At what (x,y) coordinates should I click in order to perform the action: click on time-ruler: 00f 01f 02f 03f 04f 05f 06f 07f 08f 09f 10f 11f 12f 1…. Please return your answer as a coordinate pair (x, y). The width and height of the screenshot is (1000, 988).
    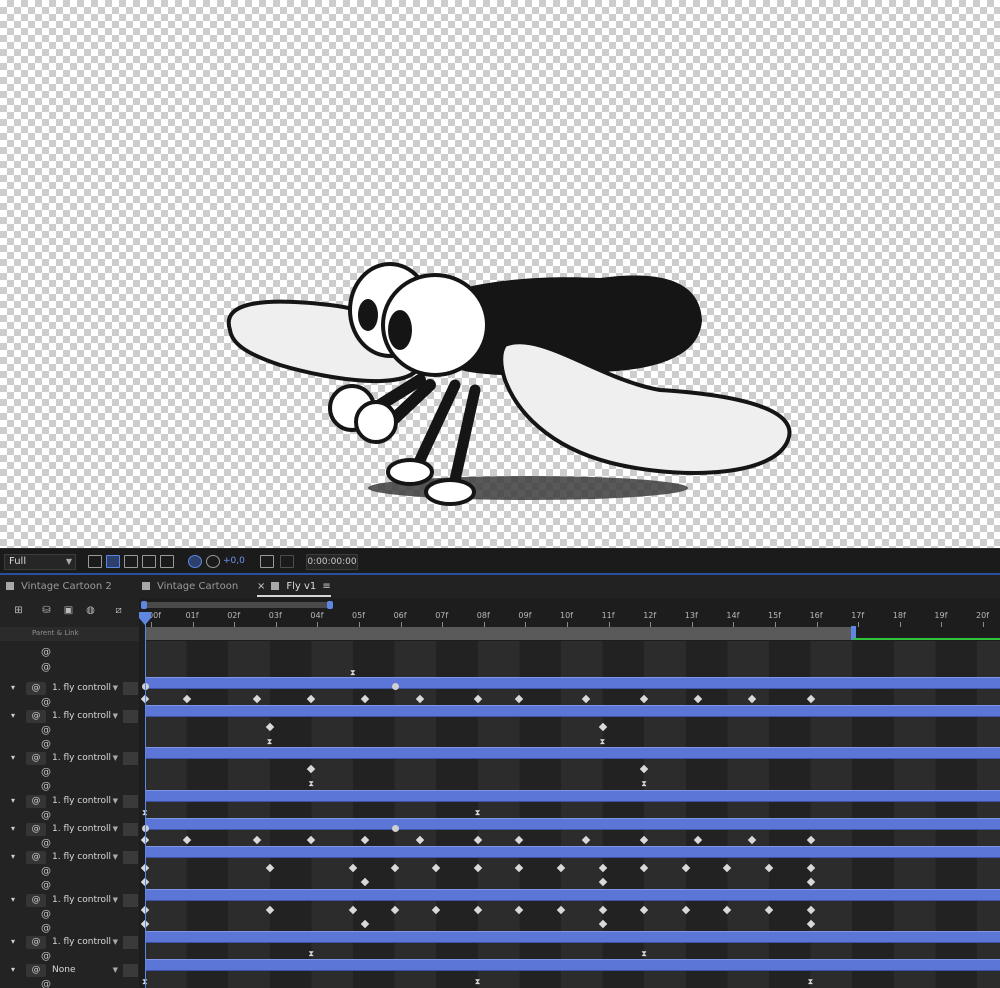
    Looking at the image, I should click on (569, 617).